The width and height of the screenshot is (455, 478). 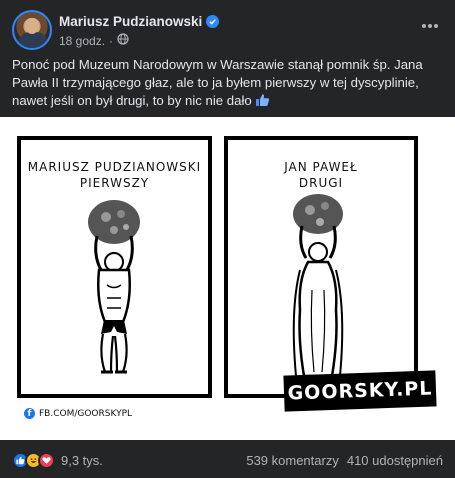 I want to click on post-header: Mariusz Pudzianowski 18 godz. ·, so click(x=227, y=30).